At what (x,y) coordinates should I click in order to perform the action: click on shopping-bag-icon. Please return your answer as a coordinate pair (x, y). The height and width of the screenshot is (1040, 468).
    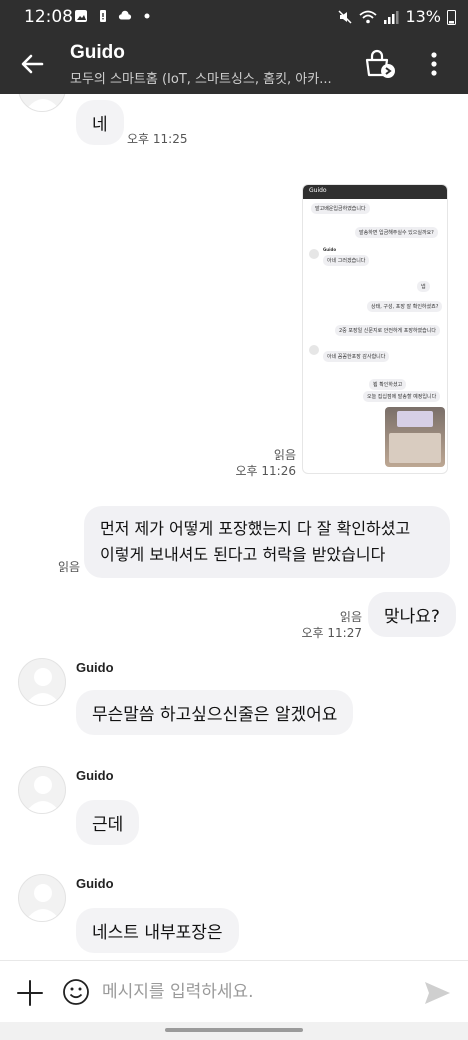
    Looking at the image, I should click on (379, 64).